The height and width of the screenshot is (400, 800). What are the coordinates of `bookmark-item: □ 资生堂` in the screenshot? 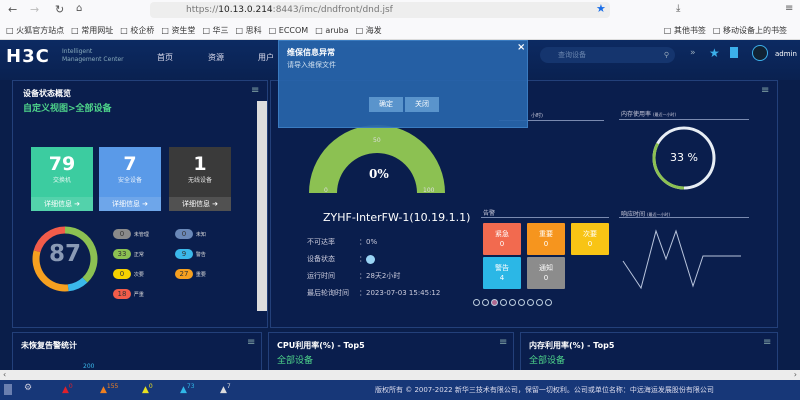 It's located at (178, 30).